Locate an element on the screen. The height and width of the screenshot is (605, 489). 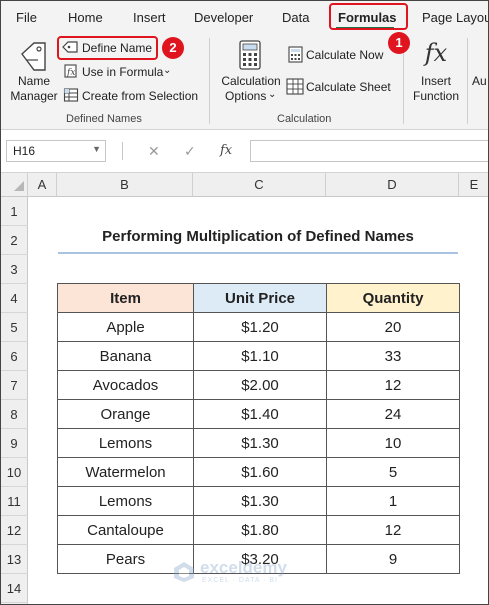
table-row: Banana $1.10 33 is located at coordinates (258, 356).